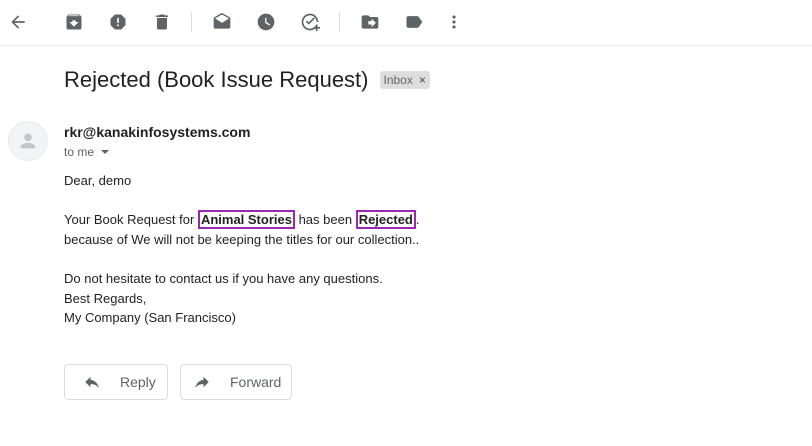 The height and width of the screenshot is (446, 812). What do you see at coordinates (216, 79) in the screenshot?
I see `email-subject: Rejected (Book Issue Request)` at bounding box center [216, 79].